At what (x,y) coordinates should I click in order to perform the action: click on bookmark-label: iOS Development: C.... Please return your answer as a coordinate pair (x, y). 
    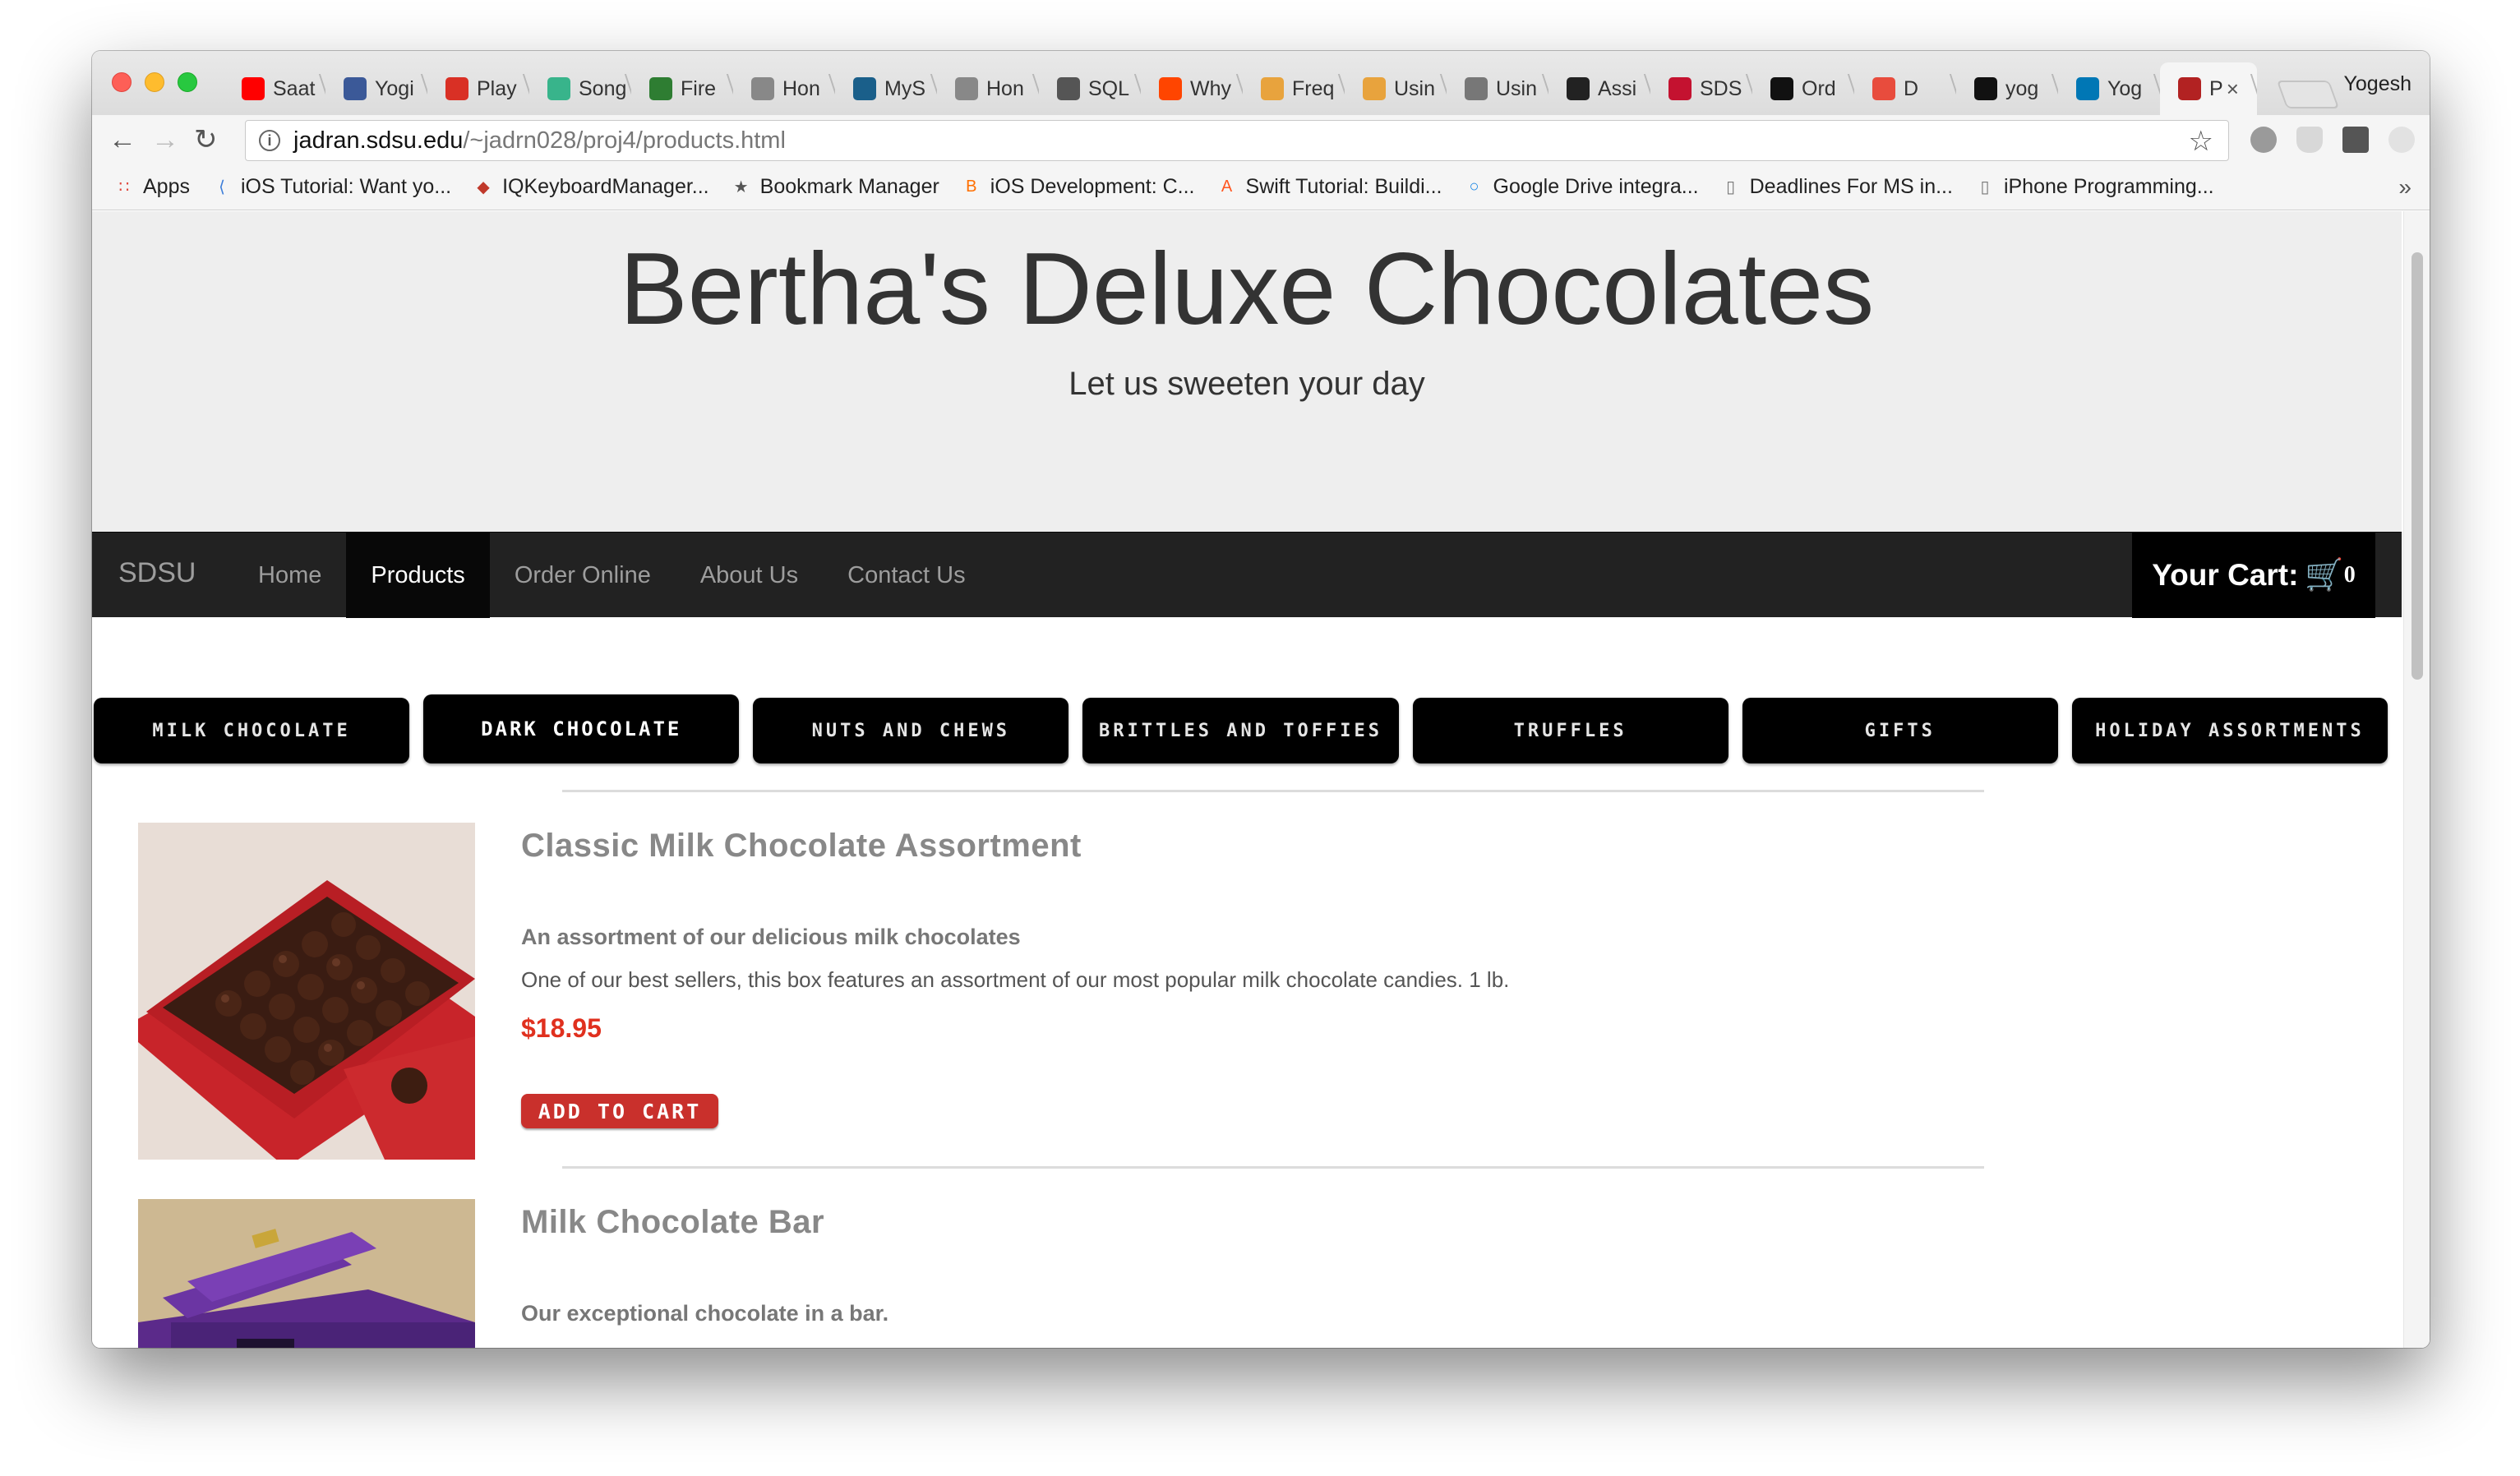
    Looking at the image, I should click on (1092, 186).